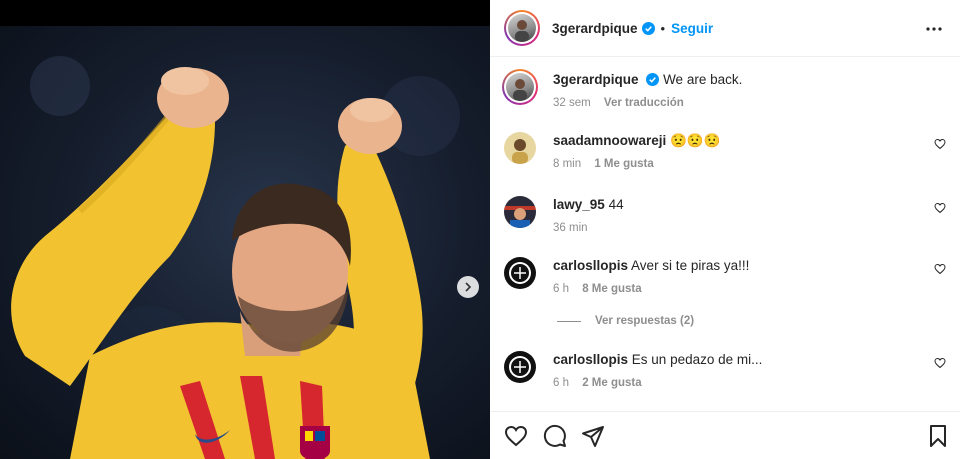 Image resolution: width=960 pixels, height=459 pixels. Describe the element at coordinates (572, 103) in the screenshot. I see `caption-time: 32 sem` at that location.